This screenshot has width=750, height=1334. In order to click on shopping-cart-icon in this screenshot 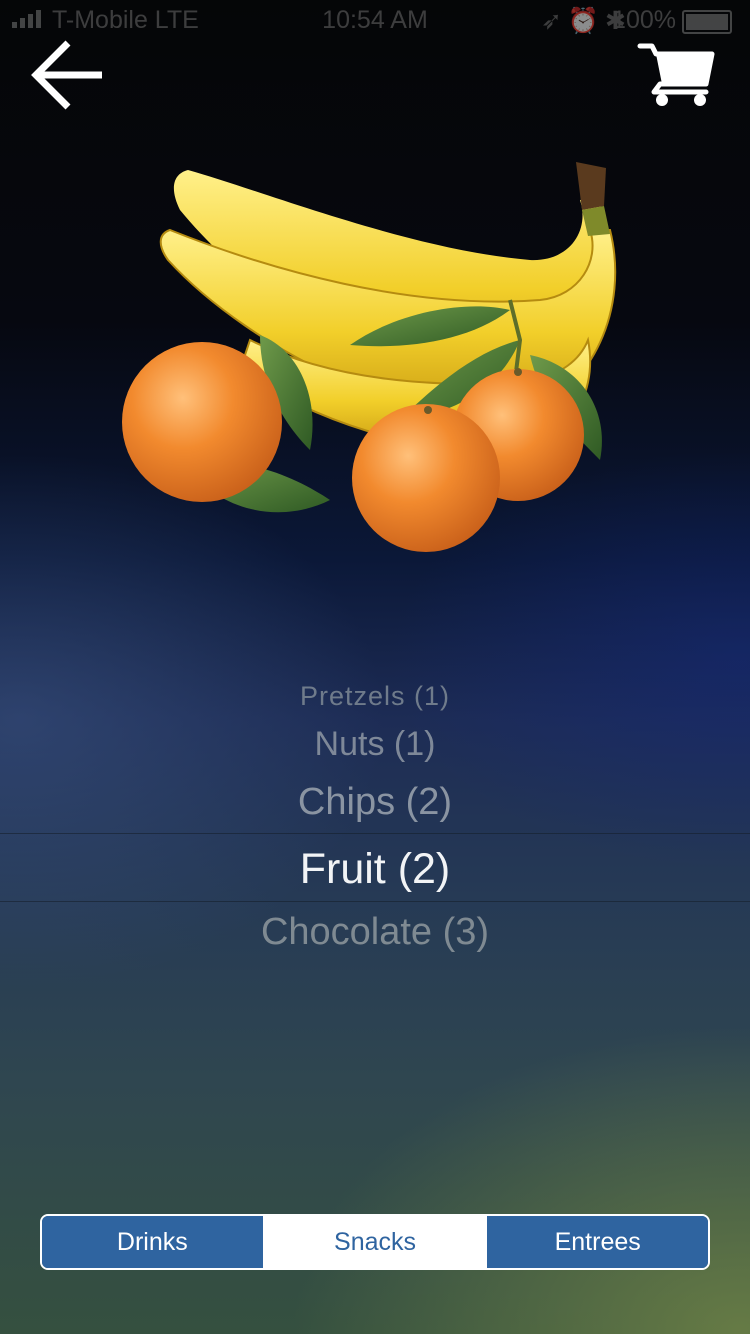, I will do `click(676, 74)`.